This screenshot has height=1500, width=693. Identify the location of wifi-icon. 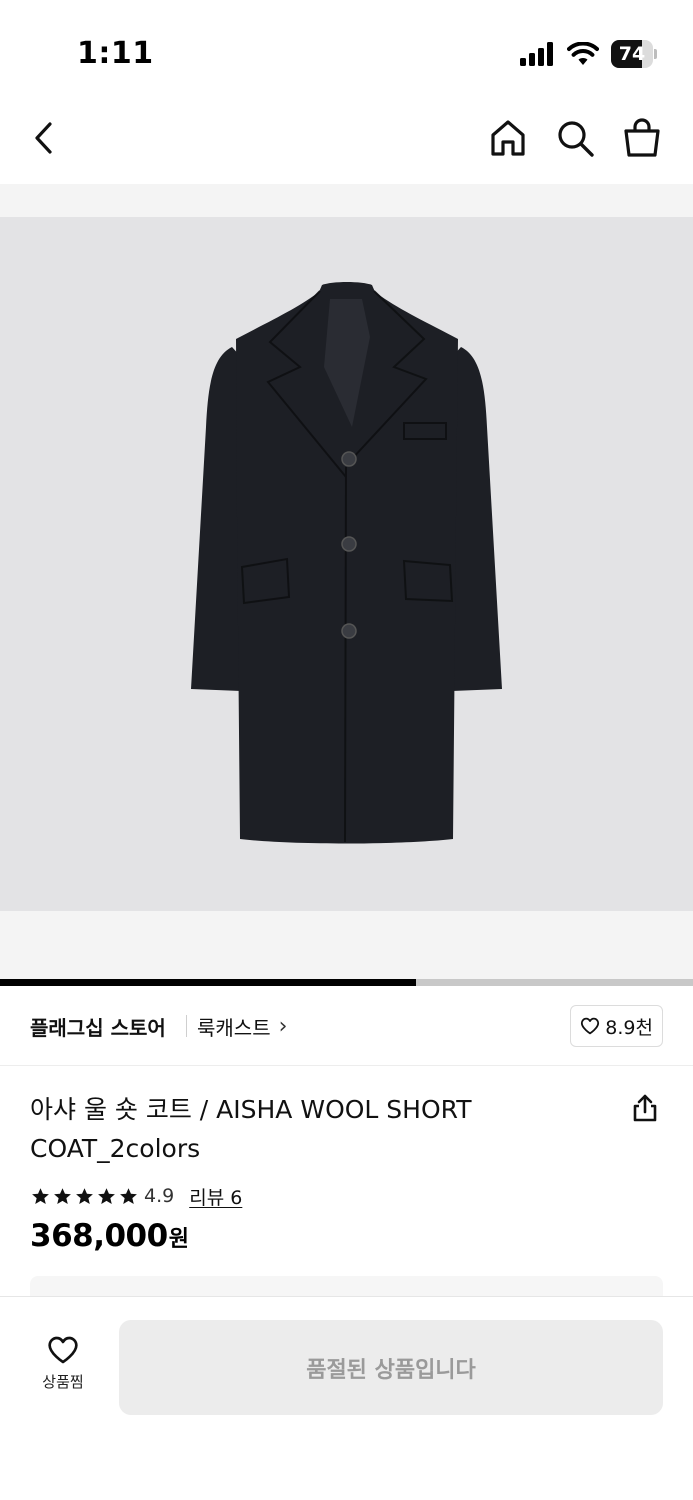
(583, 53).